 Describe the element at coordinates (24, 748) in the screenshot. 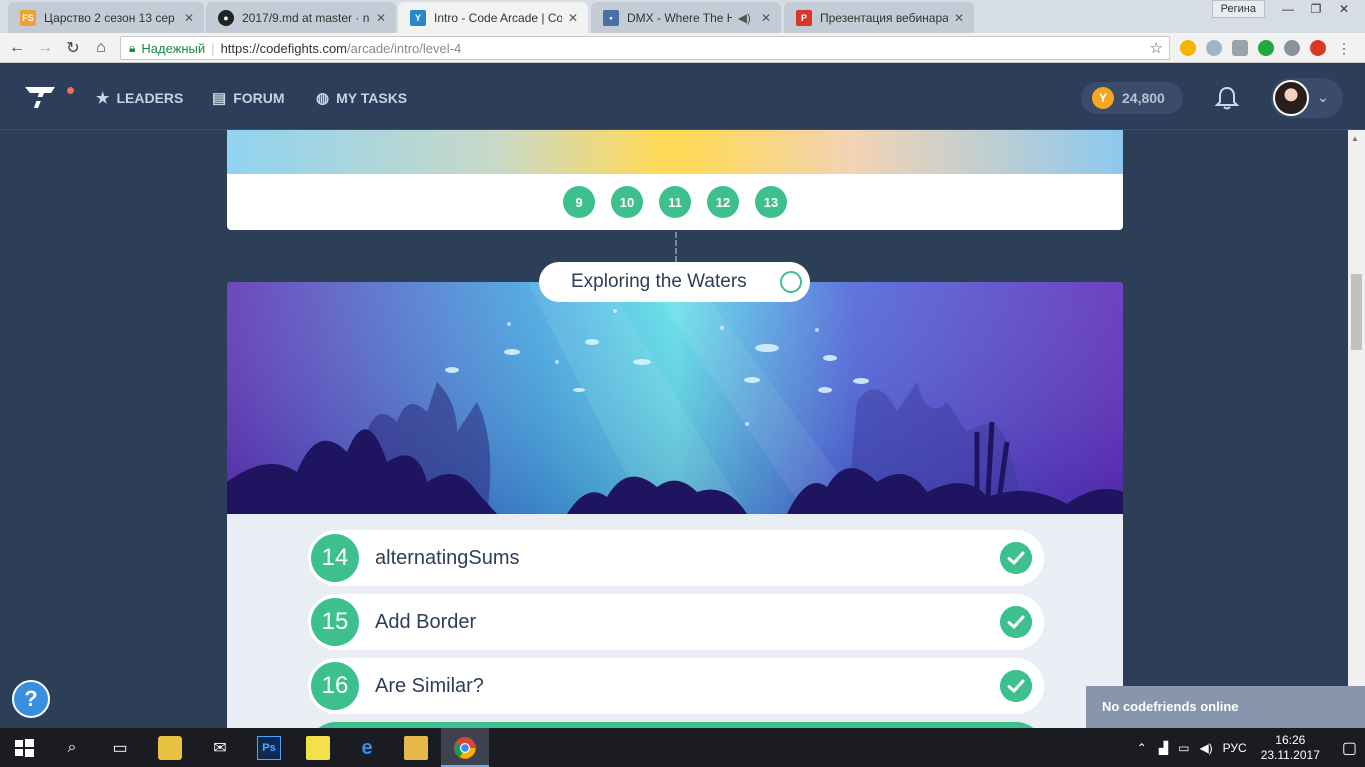

I see `windows-start-icon` at that location.